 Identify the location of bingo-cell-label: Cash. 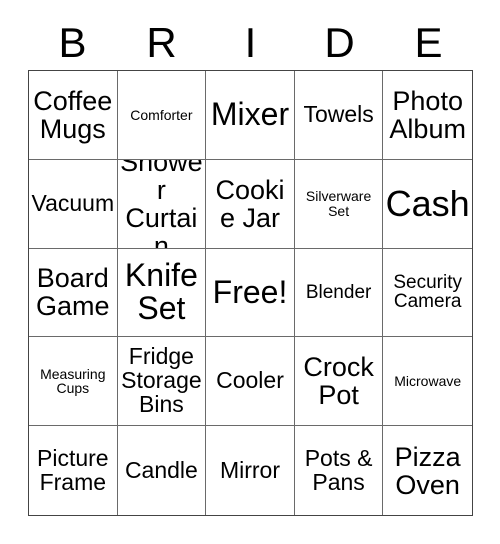
(427, 203).